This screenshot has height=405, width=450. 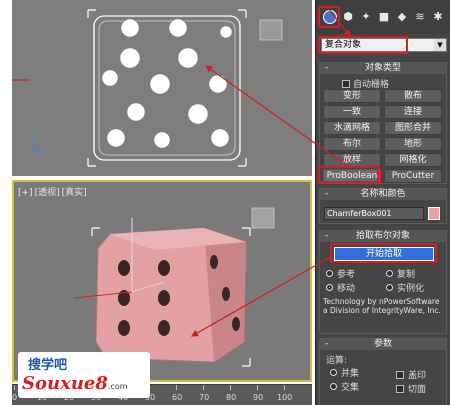 I want to click on watermark-cn: 搜学吧, so click(x=48, y=365).